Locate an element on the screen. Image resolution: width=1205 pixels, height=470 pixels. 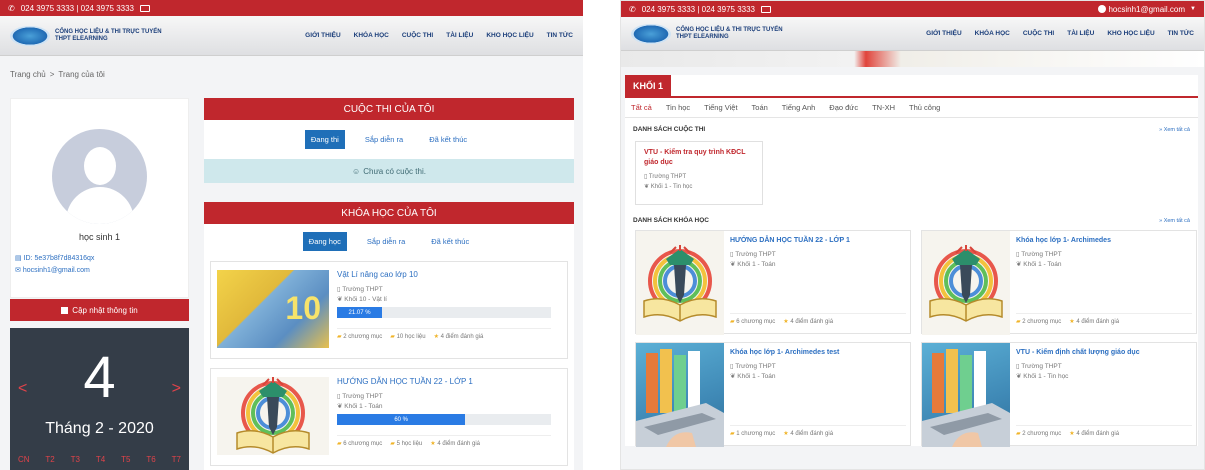
tab-subject-all: Tất cả is located at coordinates (641, 107).